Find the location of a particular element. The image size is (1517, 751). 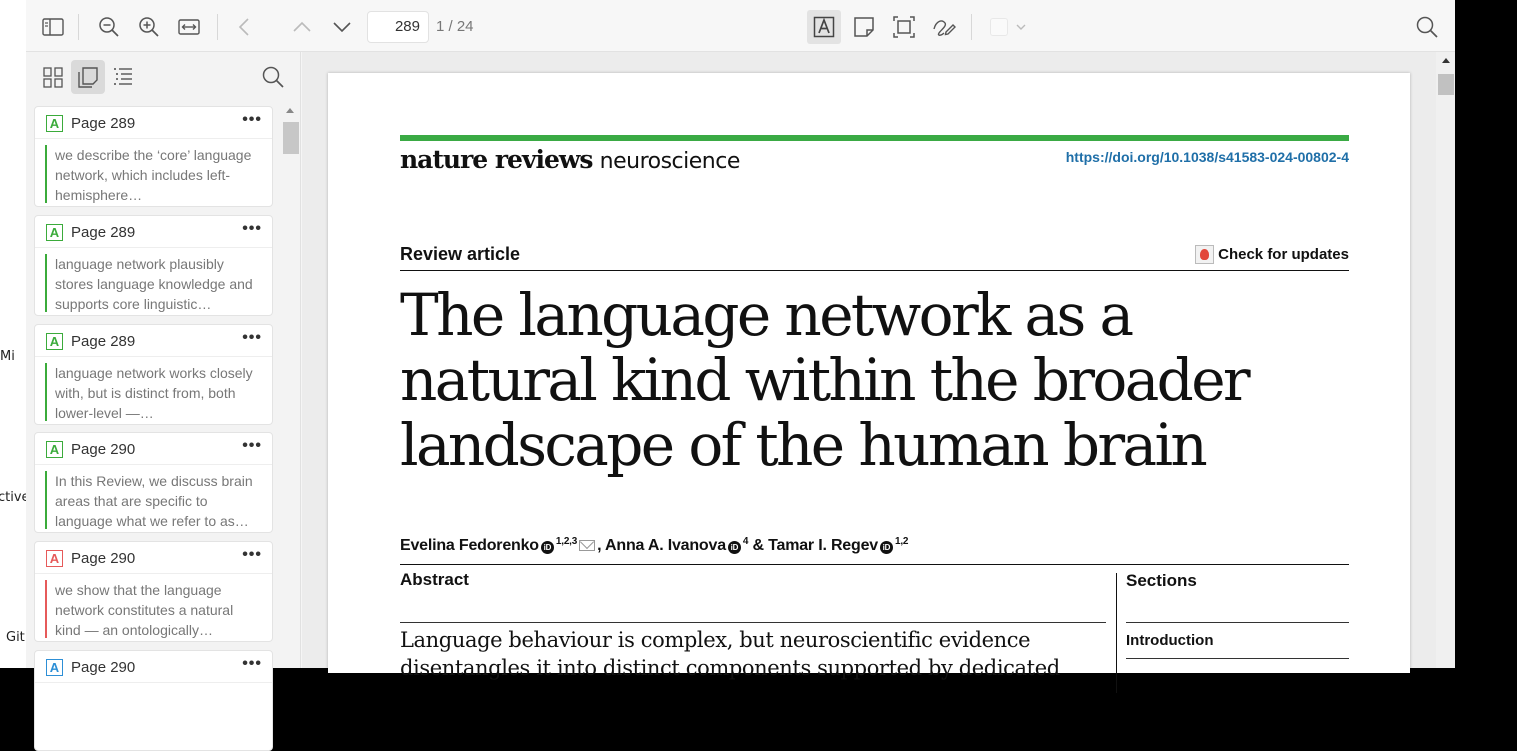

page-count: 1 / 24 is located at coordinates (455, 26).